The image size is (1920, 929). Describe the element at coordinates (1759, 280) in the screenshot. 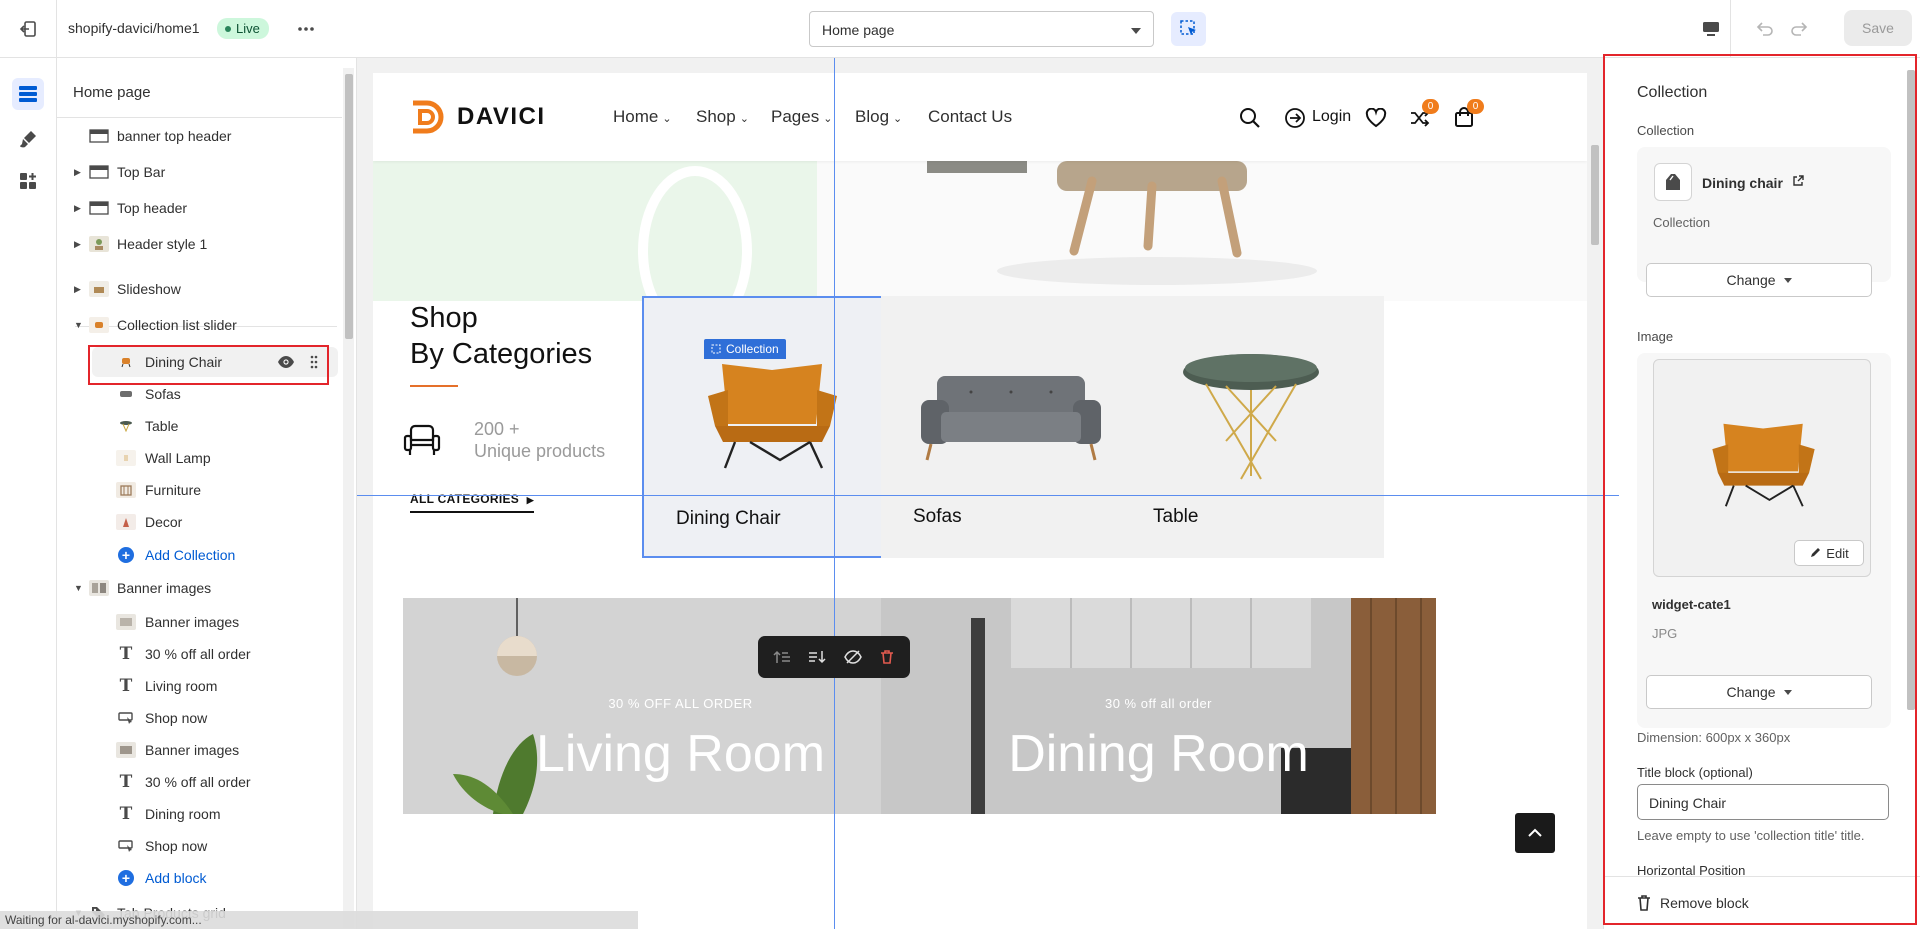

I see `change-collection-button: Change` at that location.